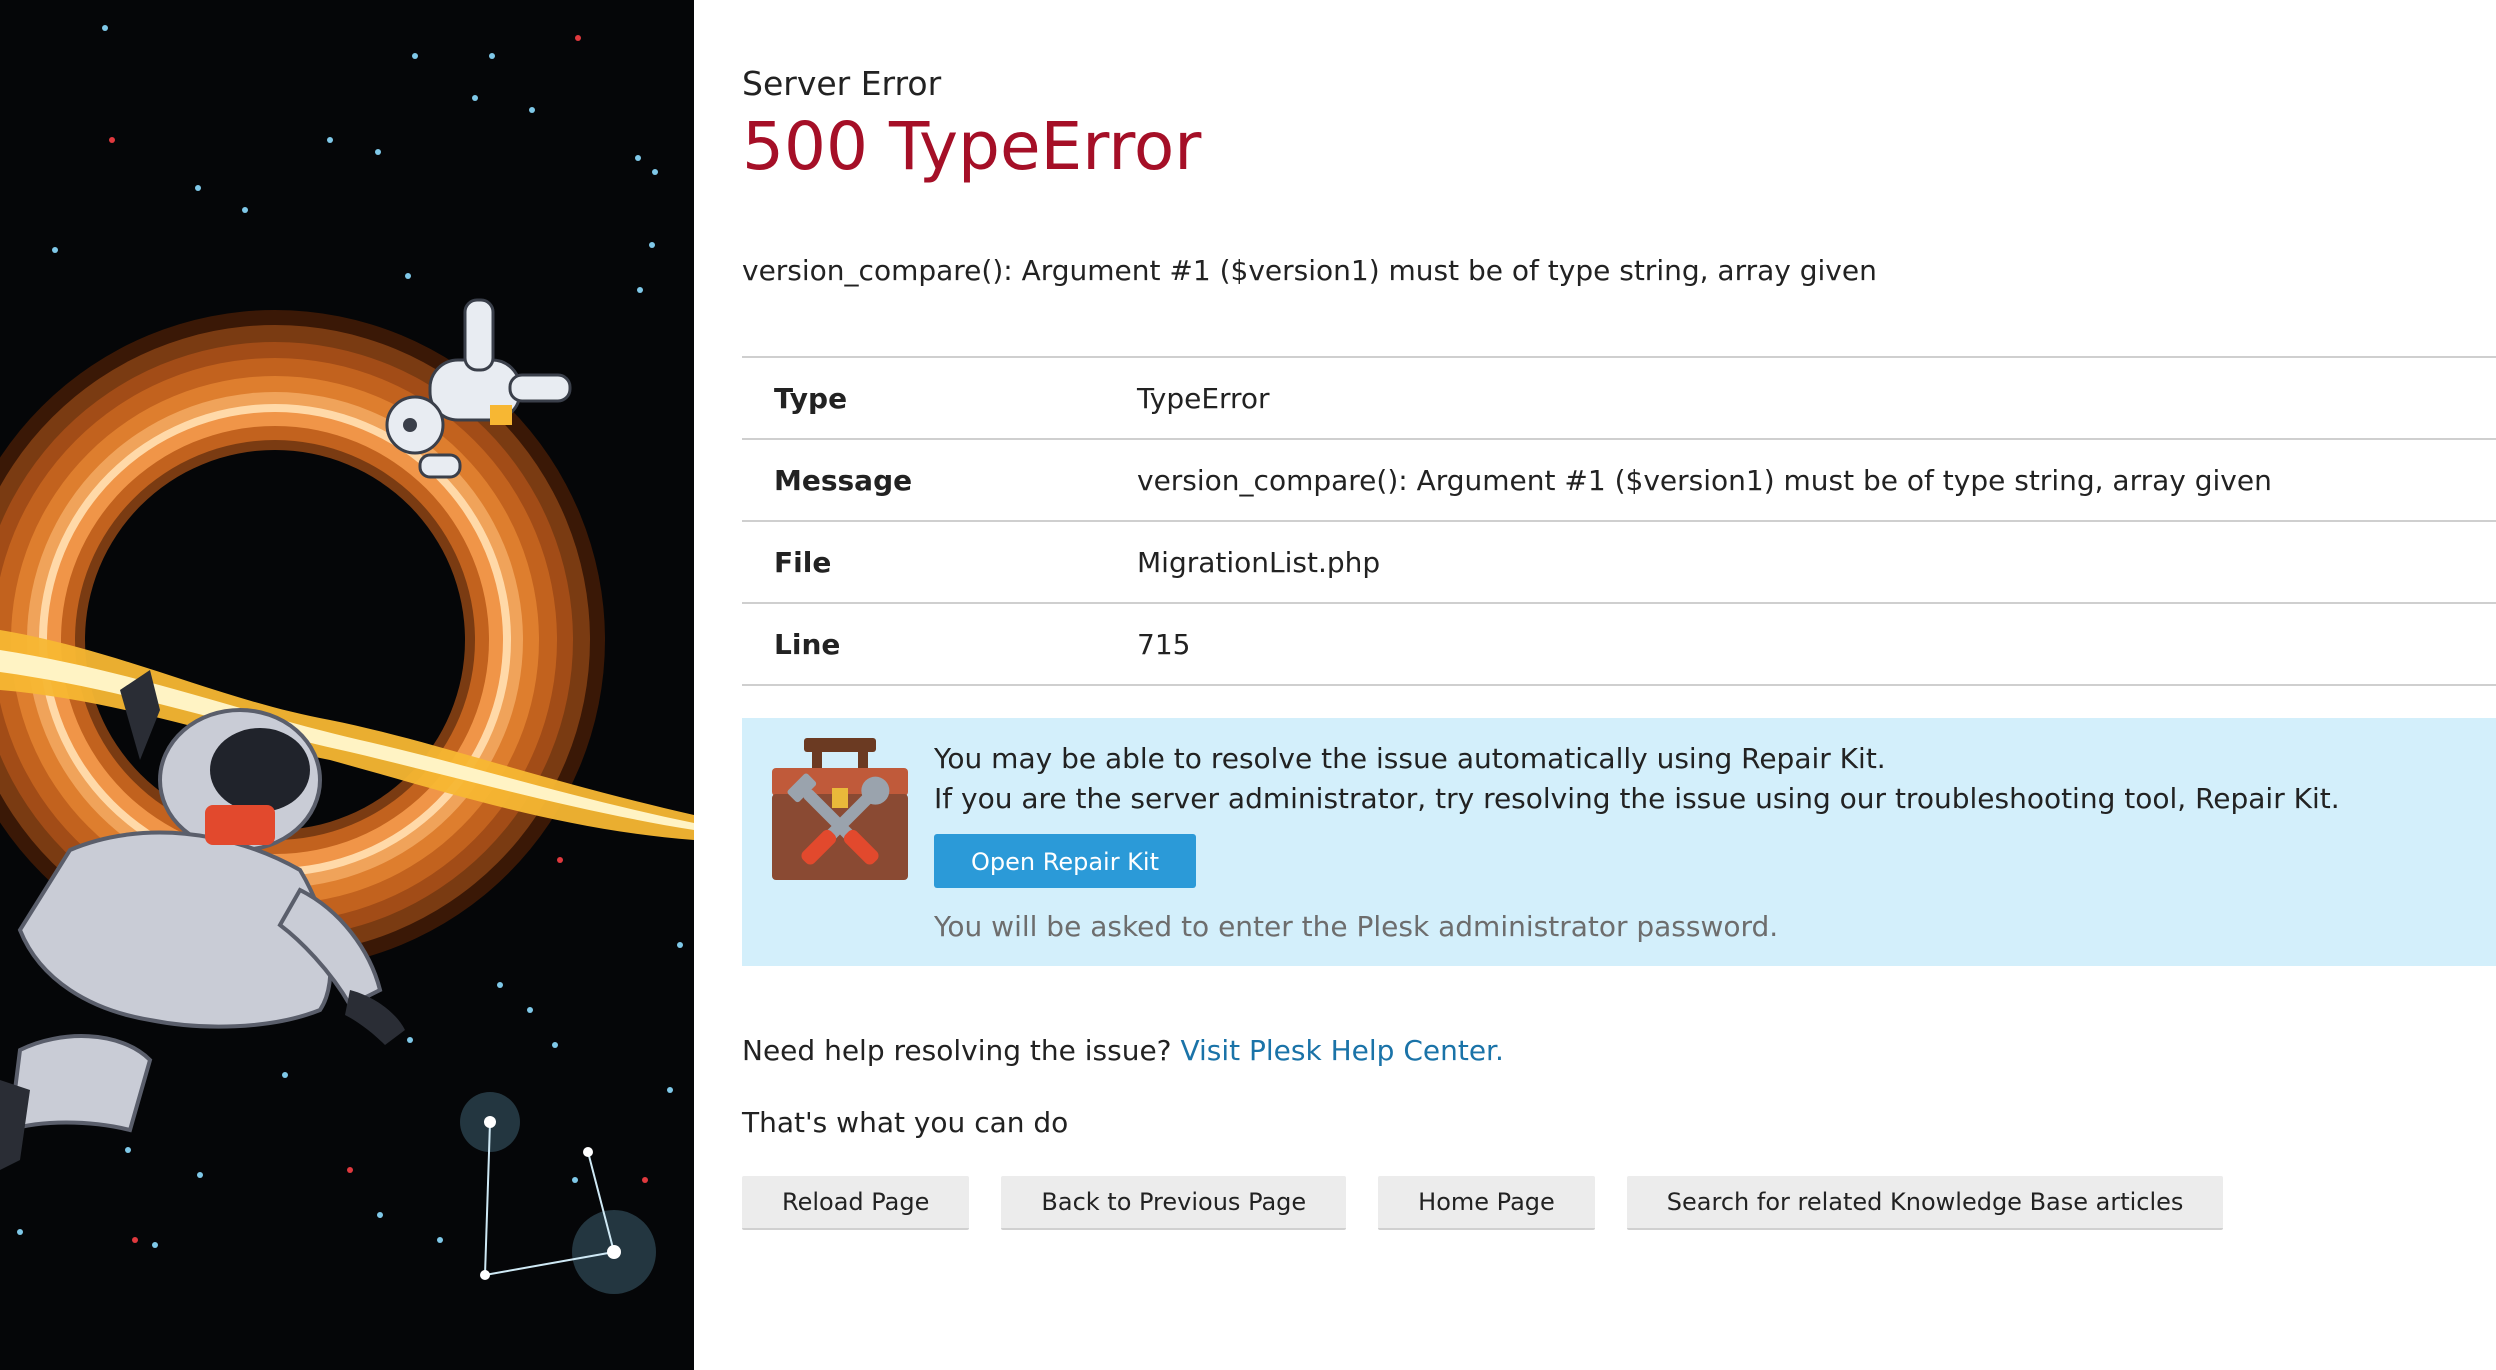  I want to click on details-value: MigrationList.php, so click(1259, 562).